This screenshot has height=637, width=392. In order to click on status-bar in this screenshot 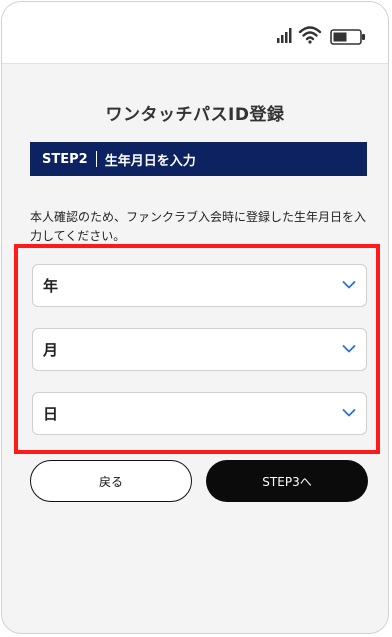, I will do `click(195, 33)`.